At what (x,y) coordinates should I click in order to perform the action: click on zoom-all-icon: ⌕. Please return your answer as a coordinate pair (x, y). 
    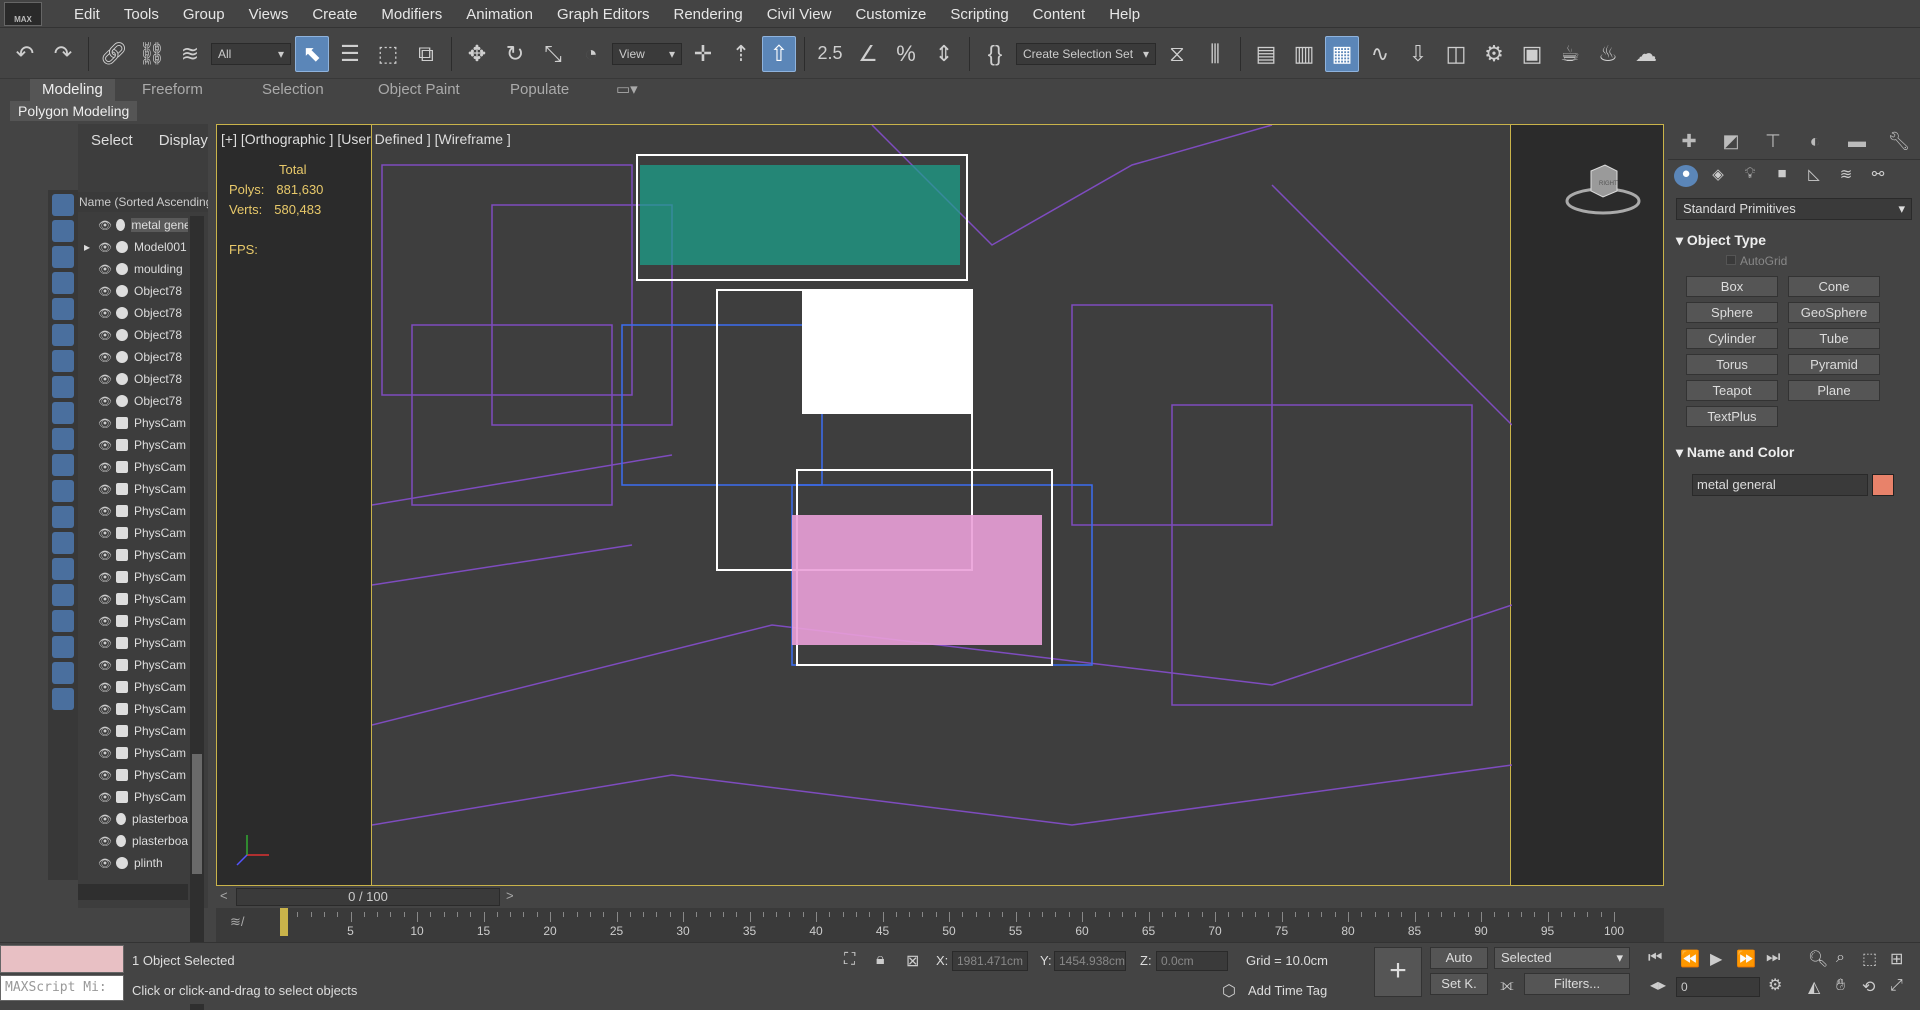
    Looking at the image, I should click on (1840, 958).